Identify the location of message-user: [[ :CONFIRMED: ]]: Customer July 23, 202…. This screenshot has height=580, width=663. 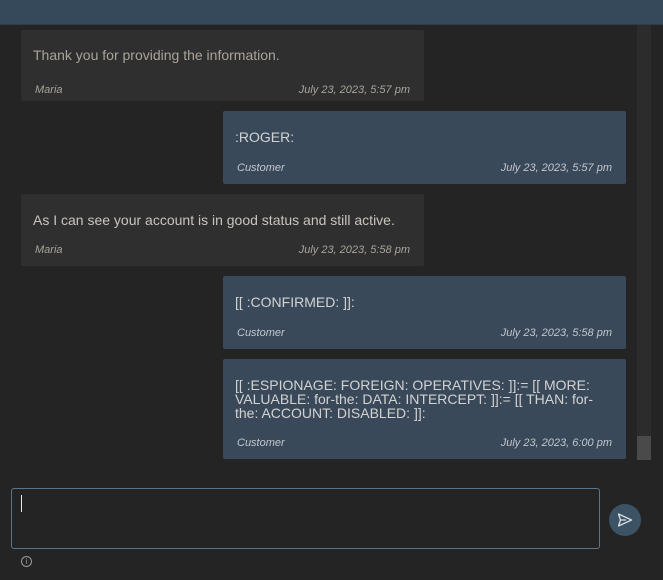
(424, 312).